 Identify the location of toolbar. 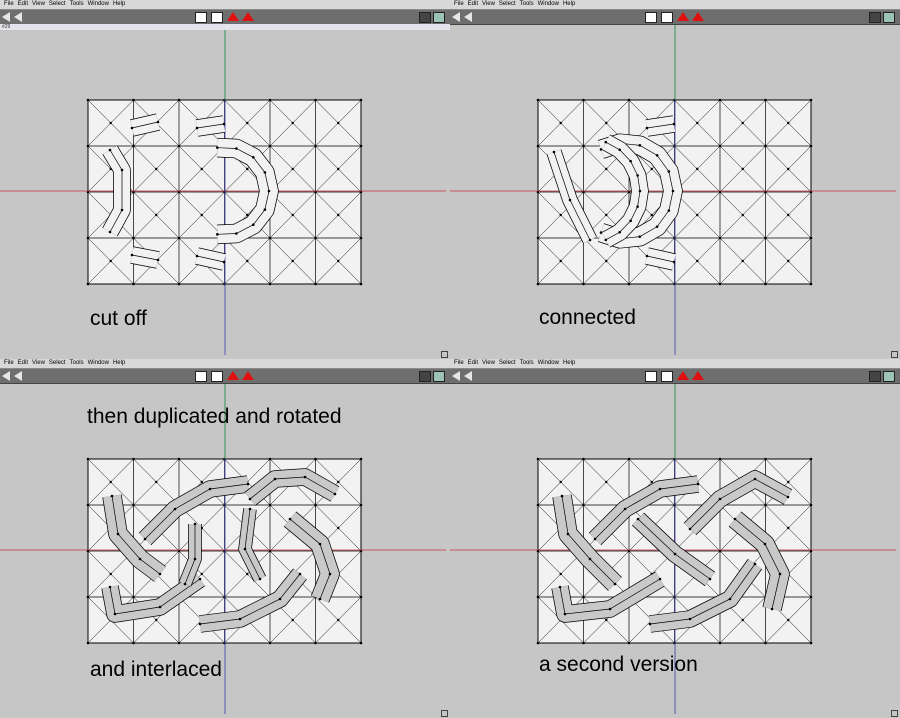
(675, 17).